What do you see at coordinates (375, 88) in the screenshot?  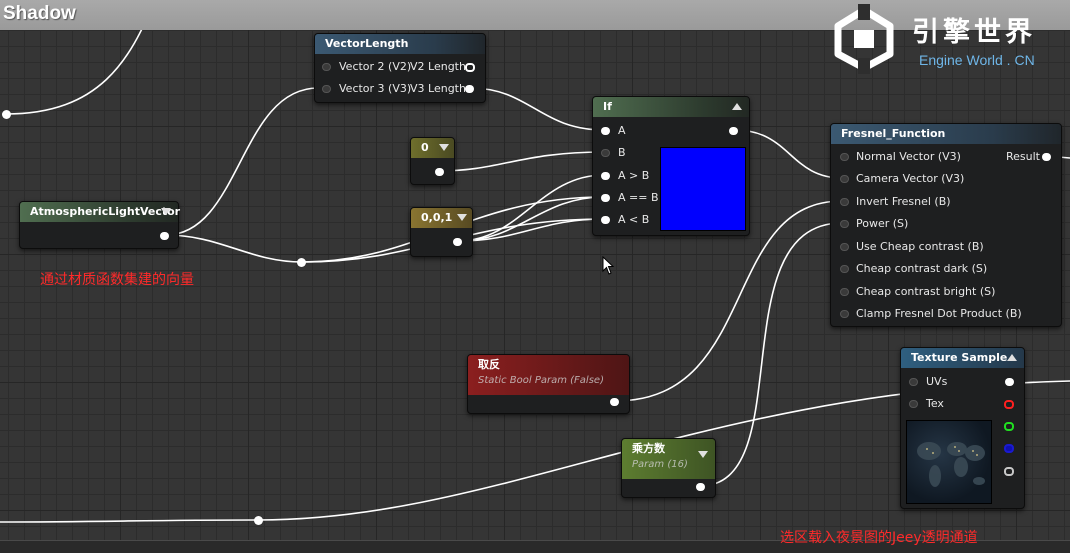 I see `pin-input-v3: Vector 3 (V3)` at bounding box center [375, 88].